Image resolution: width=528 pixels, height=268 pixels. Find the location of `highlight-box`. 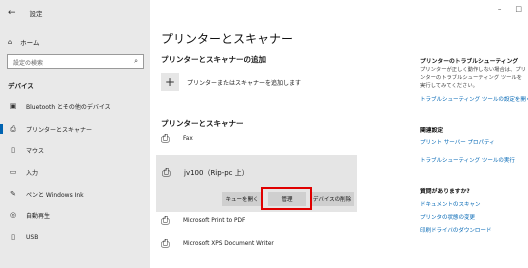

highlight-box is located at coordinates (286, 198).